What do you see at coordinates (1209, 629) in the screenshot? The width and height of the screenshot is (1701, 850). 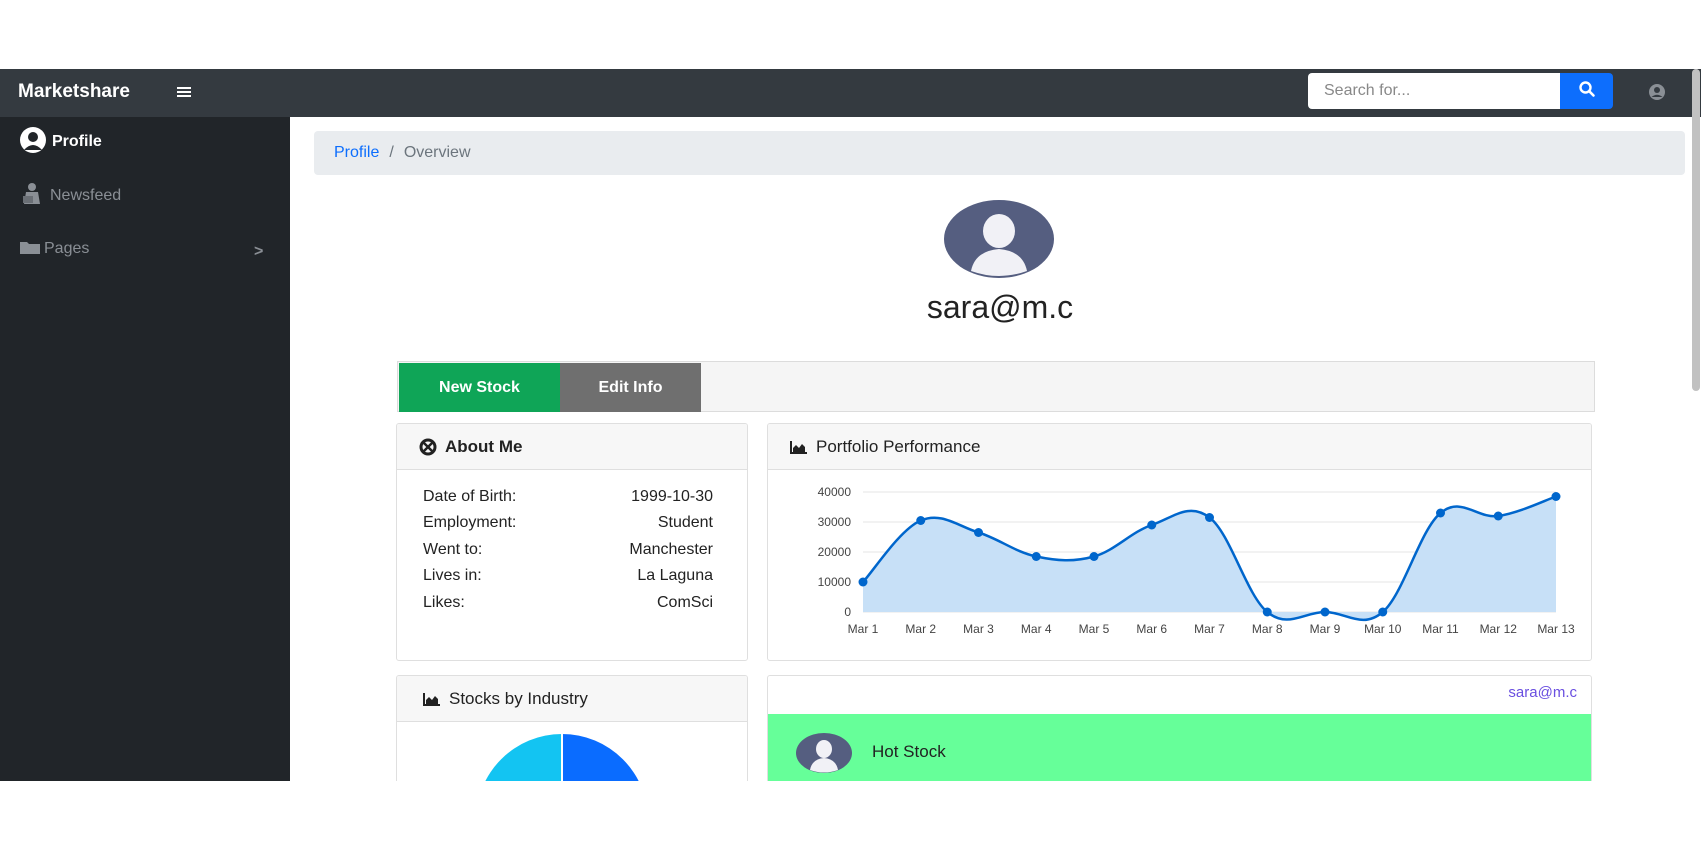 I see `x-tick-label: Mar 7` at bounding box center [1209, 629].